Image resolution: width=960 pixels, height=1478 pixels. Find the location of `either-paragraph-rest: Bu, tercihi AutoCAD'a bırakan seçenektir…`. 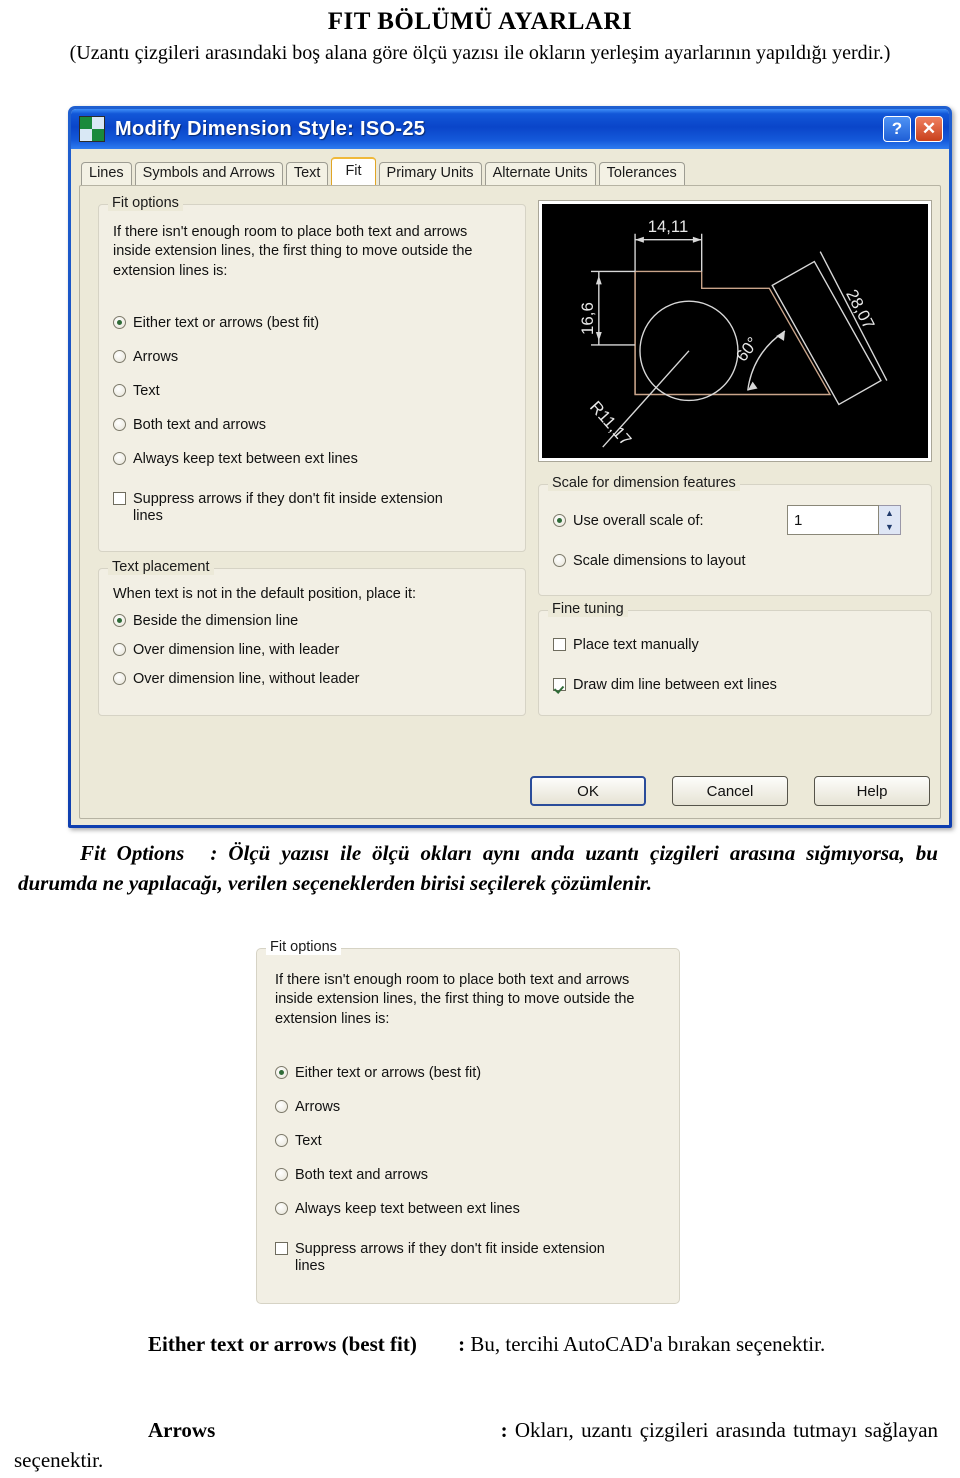

either-paragraph-rest: Bu, tercihi AutoCAD'a bırakan seçenektir… is located at coordinates (648, 1344).